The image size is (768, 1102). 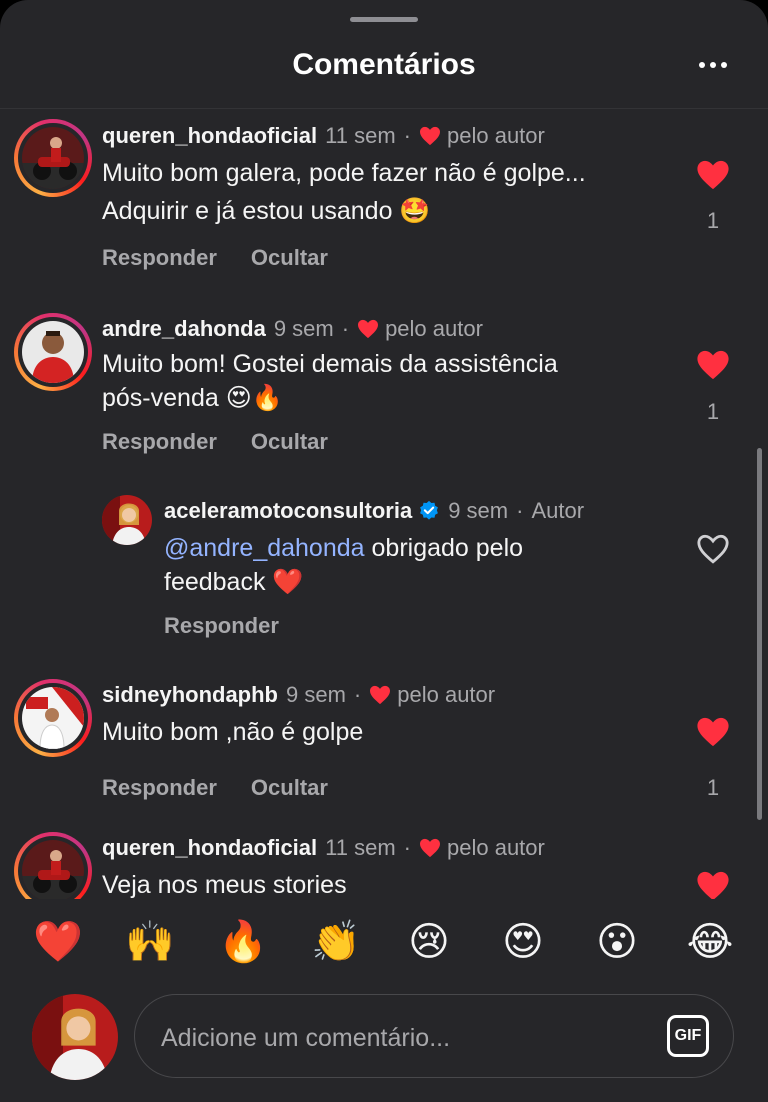 I want to click on emoji-raised-hands-button: 🙌, so click(x=150, y=942).